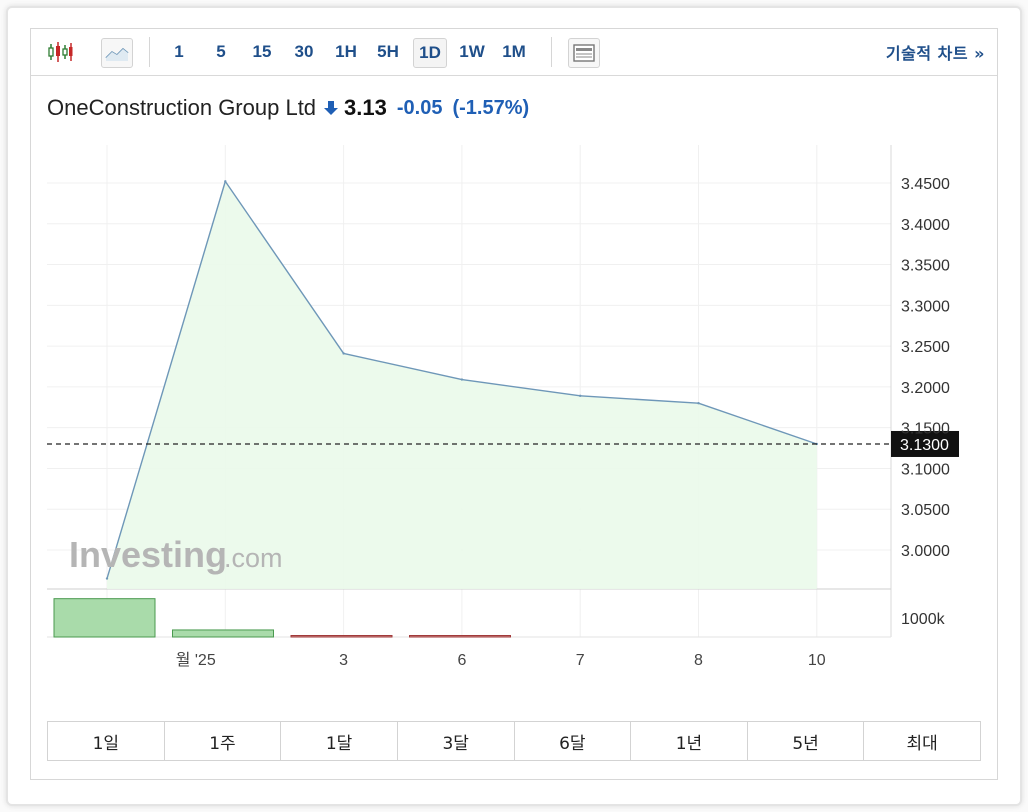 Image resolution: width=1028 pixels, height=812 pixels. I want to click on watermark-logo: Investing, so click(148, 554).